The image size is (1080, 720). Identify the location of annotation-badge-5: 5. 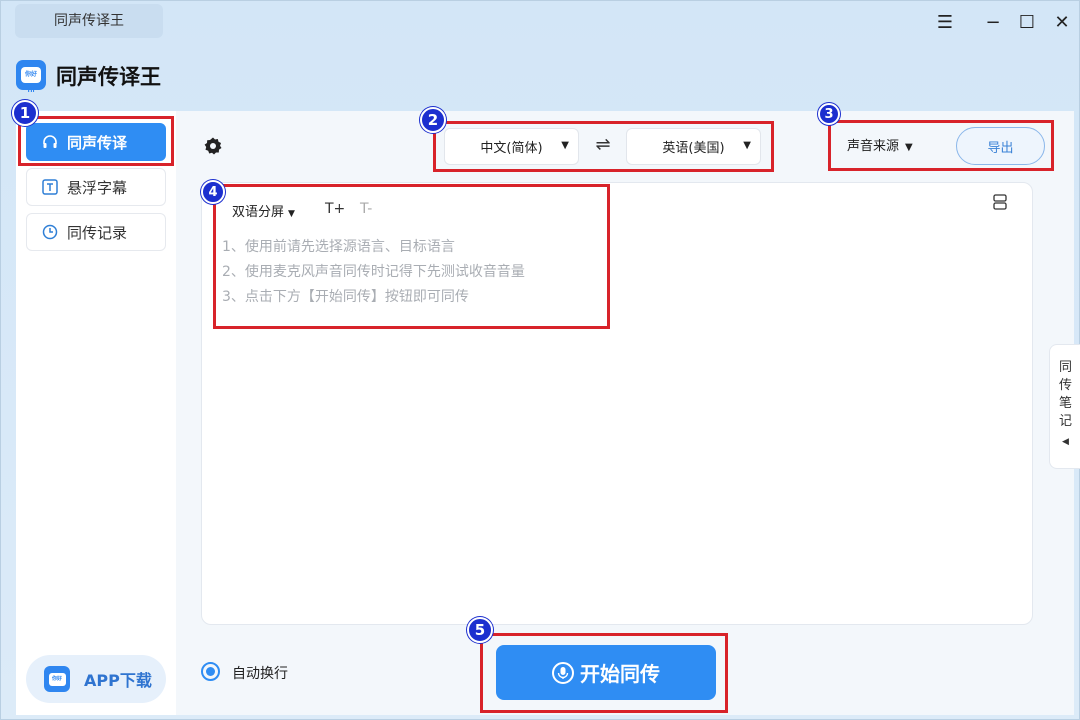
(480, 630).